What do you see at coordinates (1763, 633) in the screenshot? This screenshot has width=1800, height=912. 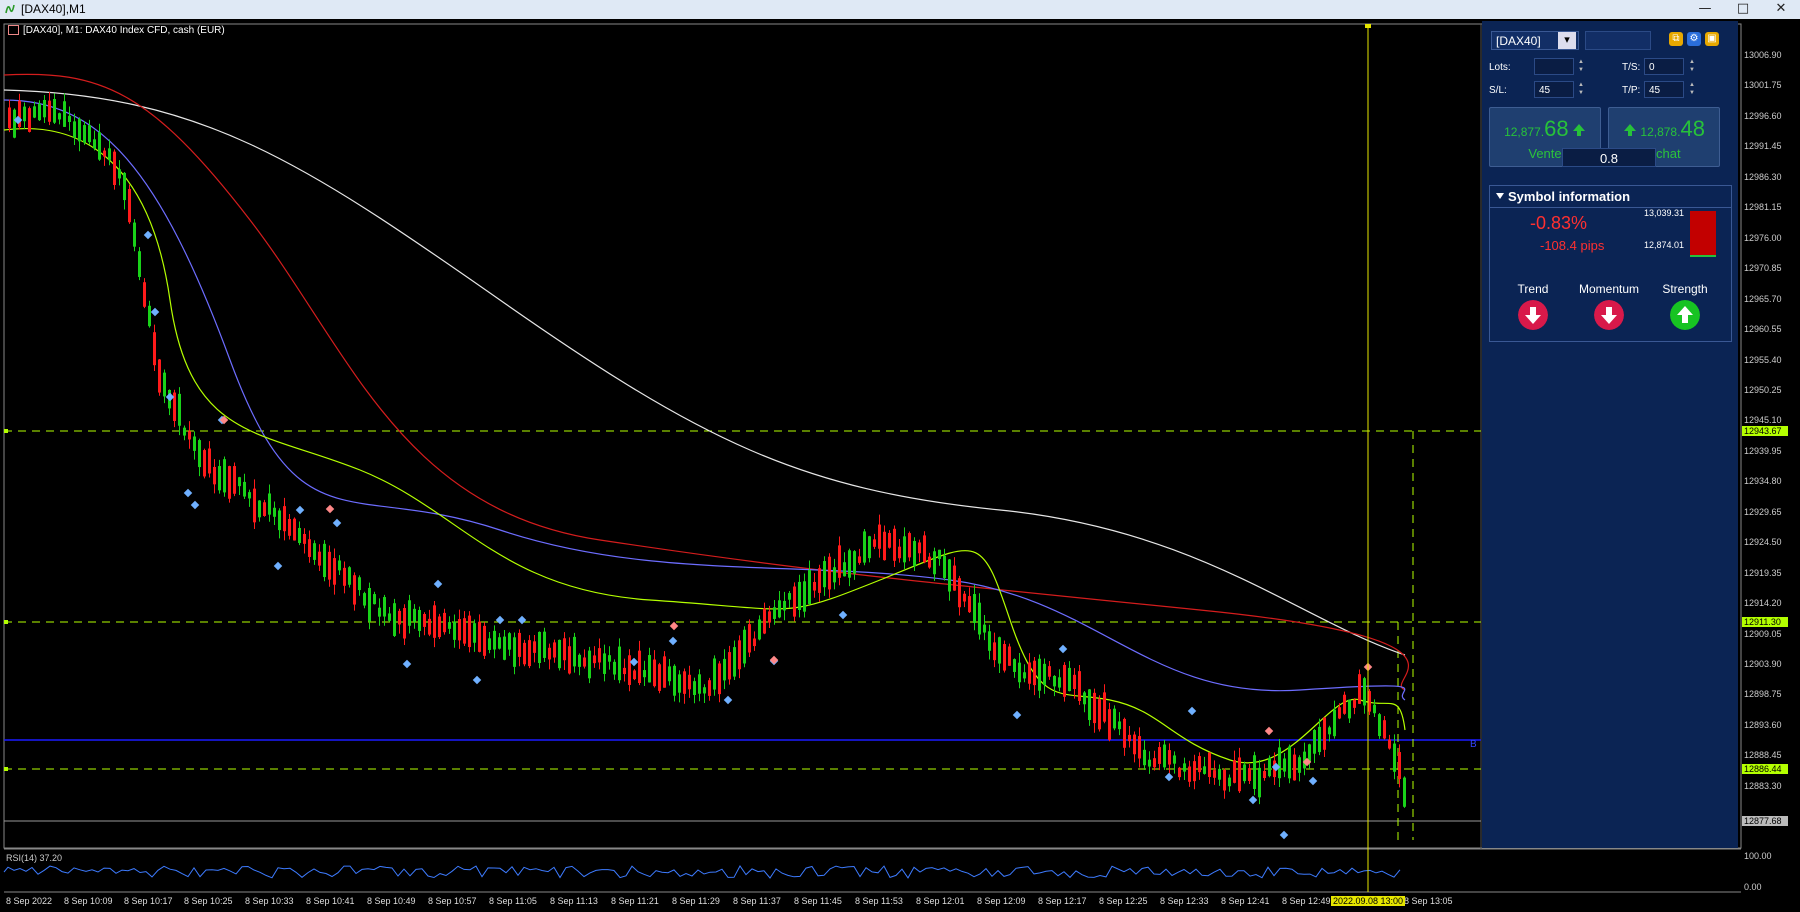 I see `price-axis-label: 12909.05` at bounding box center [1763, 633].